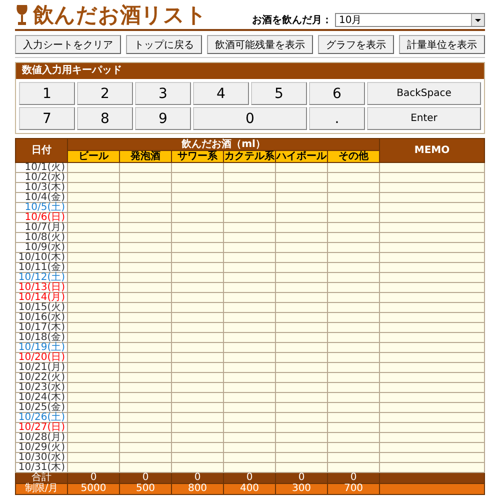 This screenshot has width=500, height=500. Describe the element at coordinates (42, 457) in the screenshot. I see `date-cell: 10/30(水)` at that location.